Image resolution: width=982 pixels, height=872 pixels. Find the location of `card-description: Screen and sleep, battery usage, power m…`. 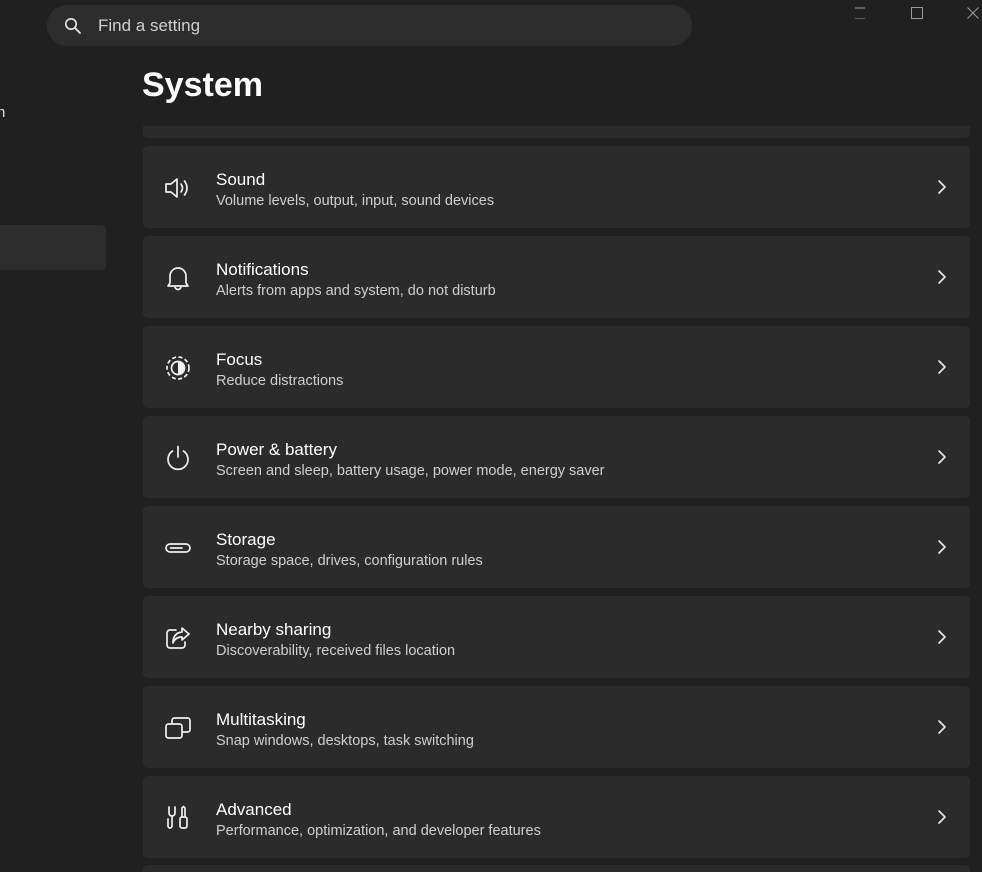

card-description: Screen and sleep, battery usage, power m… is located at coordinates (410, 471).